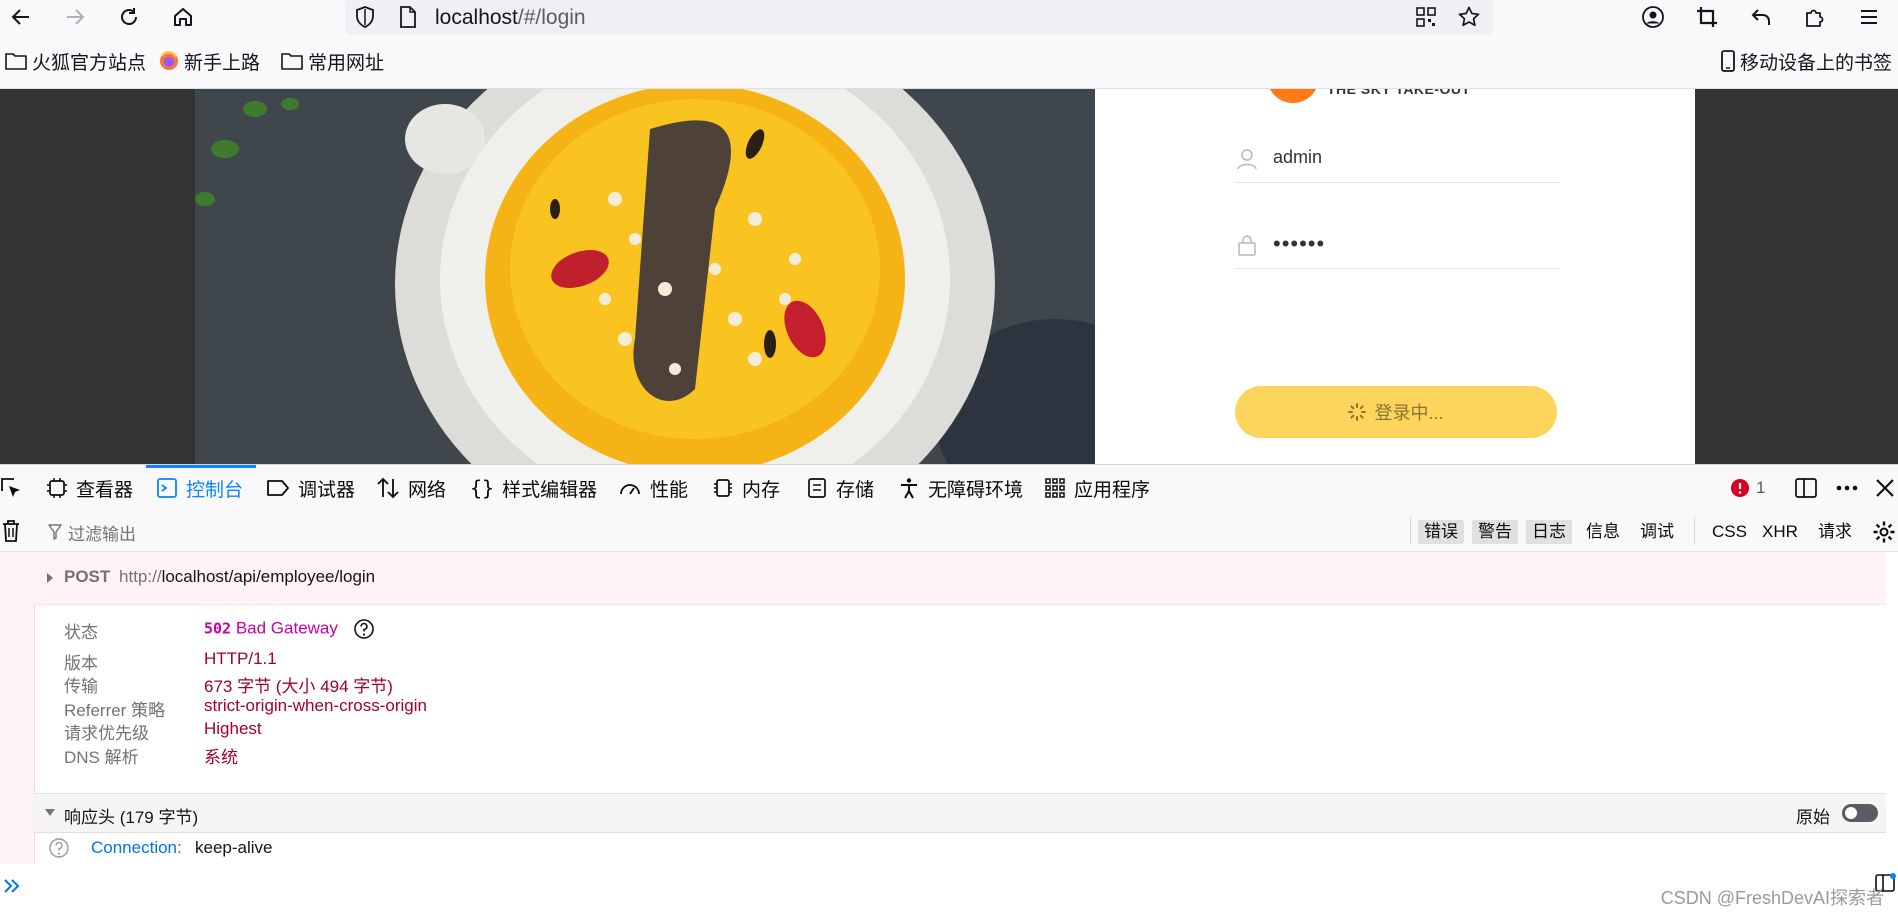 The image size is (1898, 916). Describe the element at coordinates (233, 728) in the screenshot. I see `detail-value-priority: Highest` at that location.